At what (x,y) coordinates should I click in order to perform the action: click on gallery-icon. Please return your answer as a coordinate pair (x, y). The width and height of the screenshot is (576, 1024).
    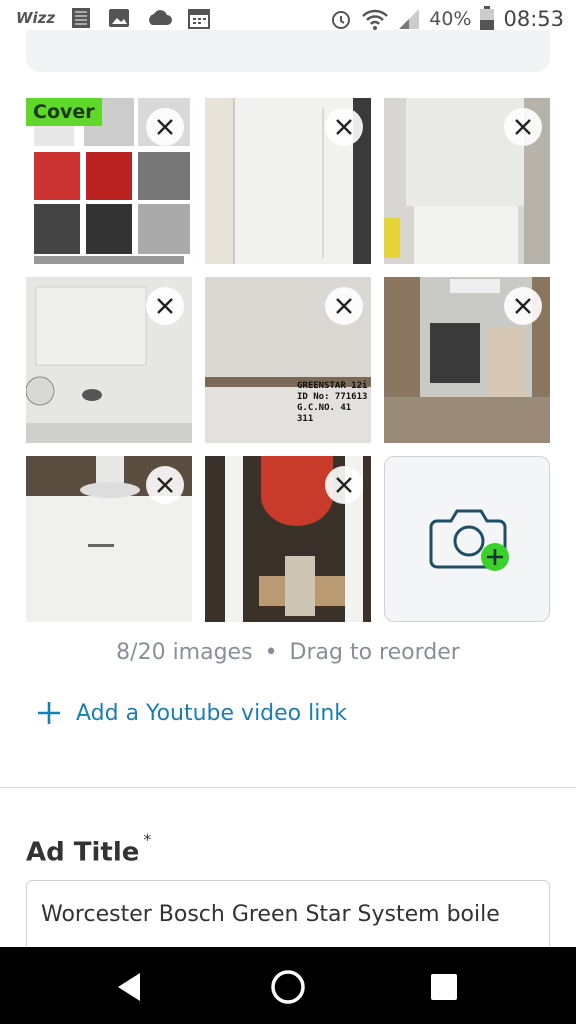
    Looking at the image, I should click on (119, 18).